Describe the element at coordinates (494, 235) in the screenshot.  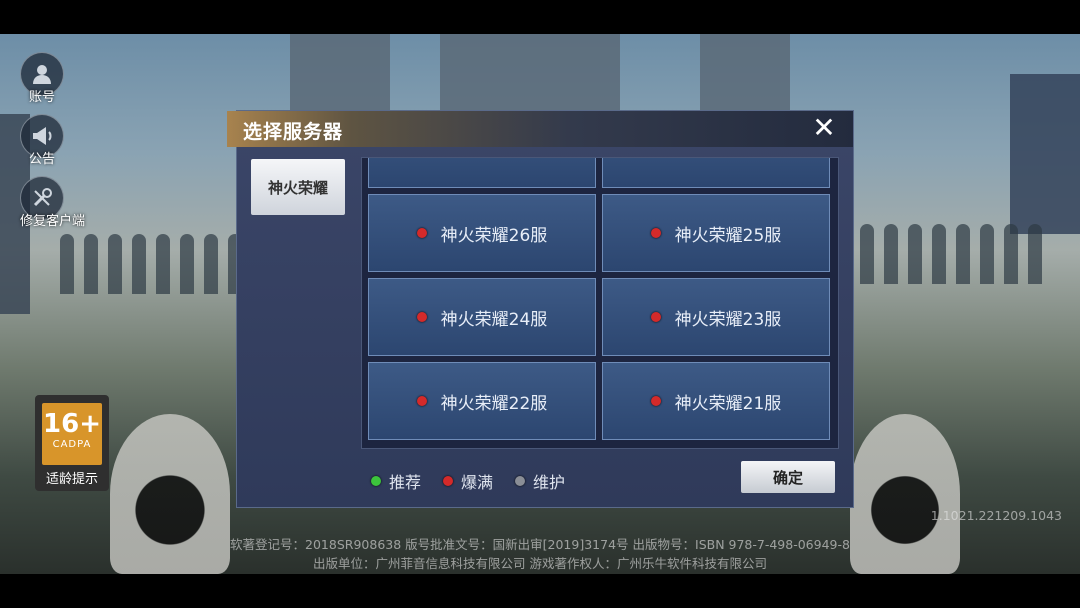
I see `server-name: 神火荣耀26服` at that location.